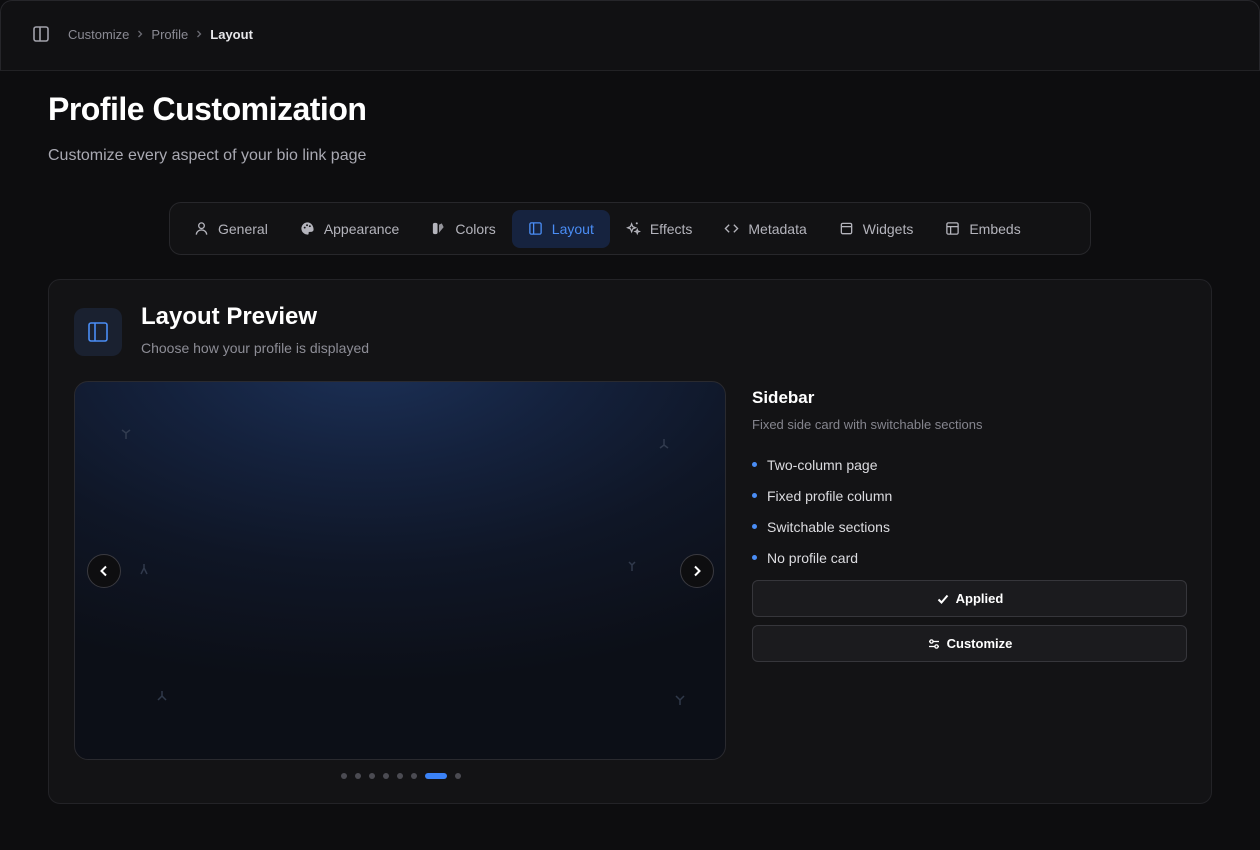  I want to click on carousel-next-button, so click(697, 571).